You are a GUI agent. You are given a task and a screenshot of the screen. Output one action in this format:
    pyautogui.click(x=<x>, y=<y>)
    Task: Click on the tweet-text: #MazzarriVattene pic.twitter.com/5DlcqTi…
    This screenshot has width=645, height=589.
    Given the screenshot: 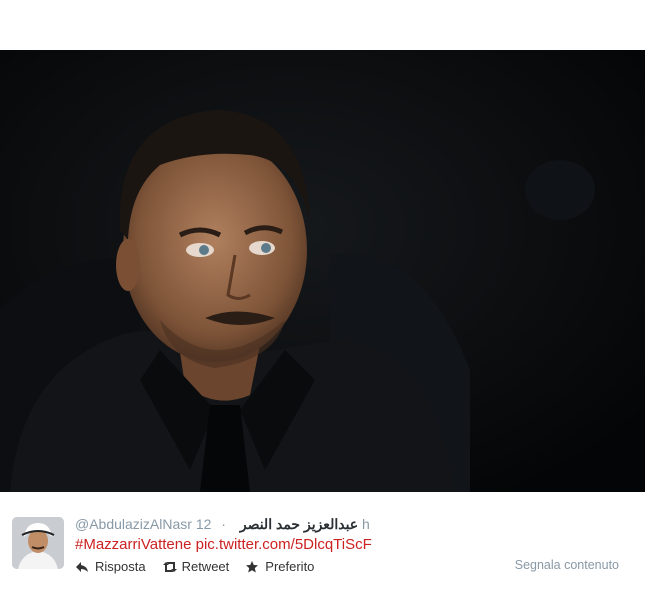 What is the action you would take?
    pyautogui.click(x=223, y=544)
    